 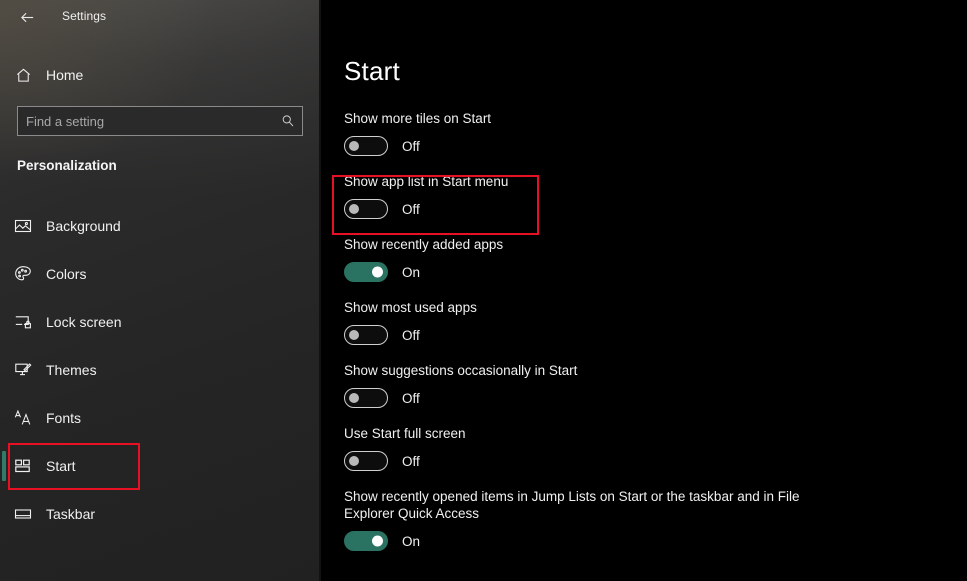 What do you see at coordinates (644, 133) in the screenshot?
I see `setting-item: Show more tiles on Start Off` at bounding box center [644, 133].